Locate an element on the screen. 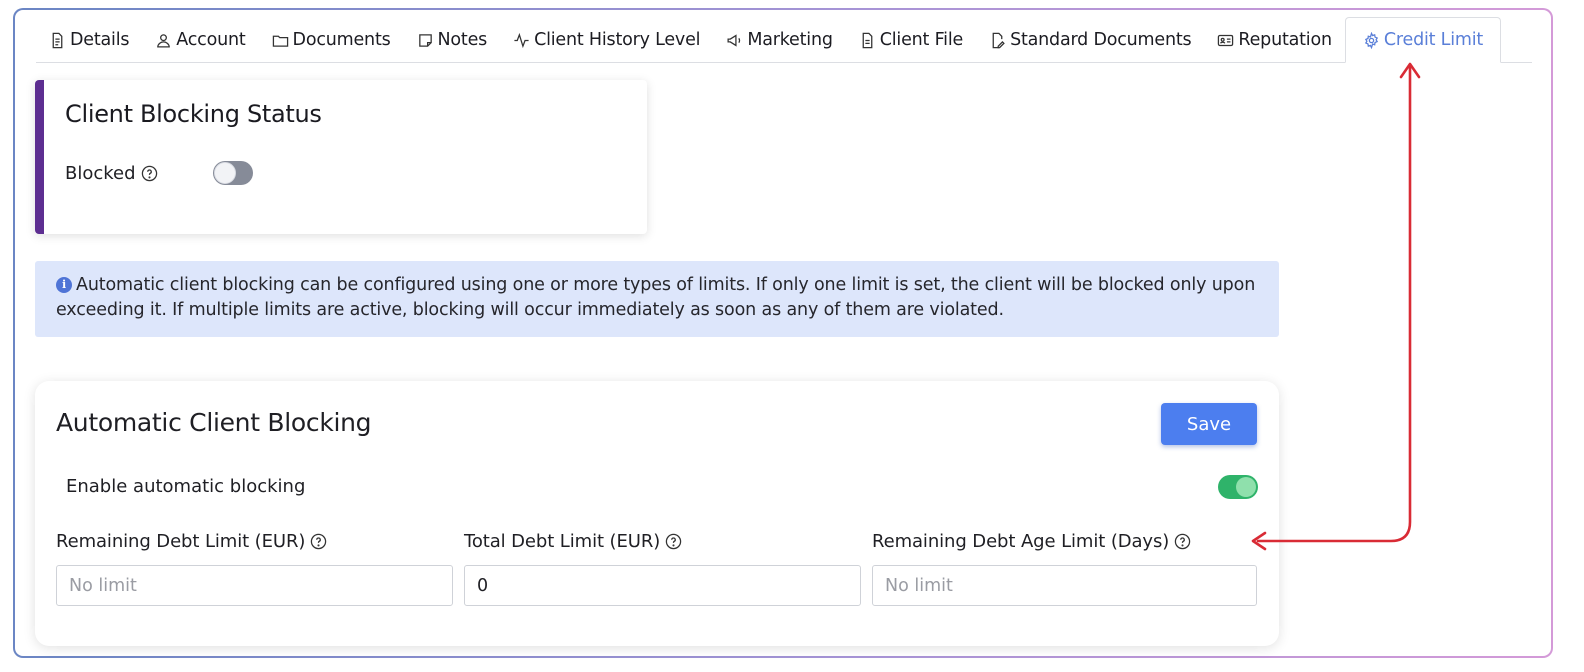 The height and width of the screenshot is (672, 1584). tab-label: Standard Documents is located at coordinates (1101, 40).